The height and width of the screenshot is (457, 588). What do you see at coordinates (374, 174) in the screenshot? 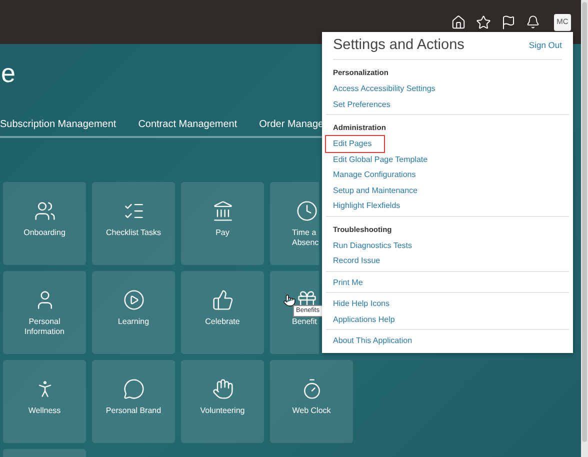
I see `menu-link: Manage Configurations` at bounding box center [374, 174].